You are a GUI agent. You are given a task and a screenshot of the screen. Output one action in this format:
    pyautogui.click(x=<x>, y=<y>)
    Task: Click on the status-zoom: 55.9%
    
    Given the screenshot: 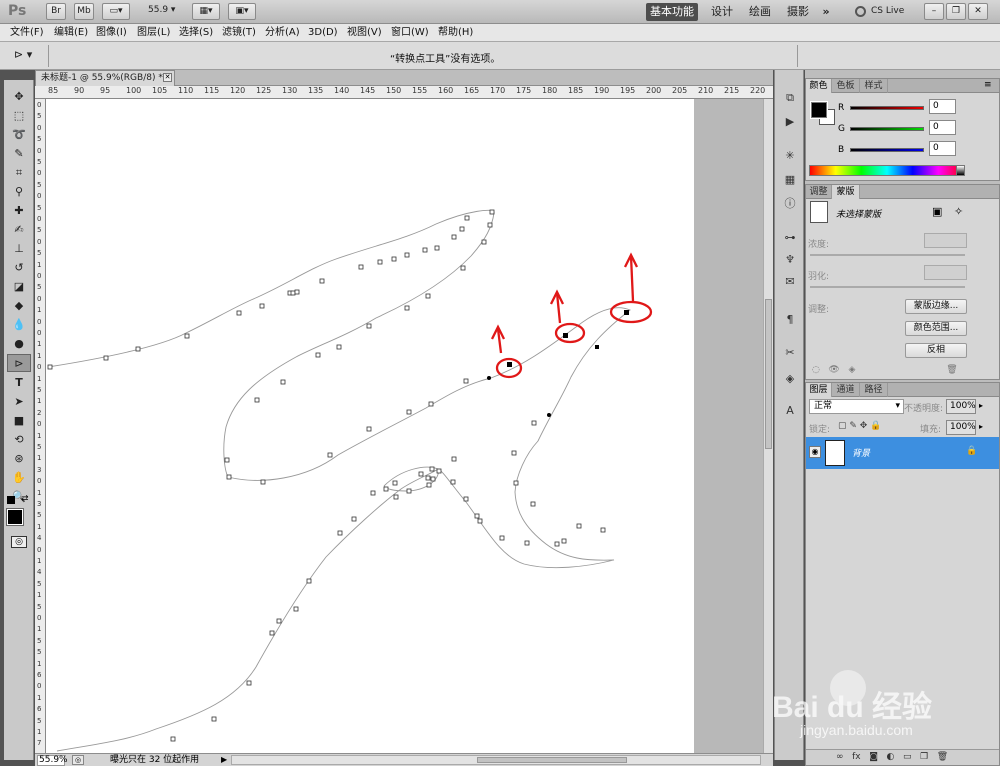 What is the action you would take?
    pyautogui.click(x=52, y=760)
    